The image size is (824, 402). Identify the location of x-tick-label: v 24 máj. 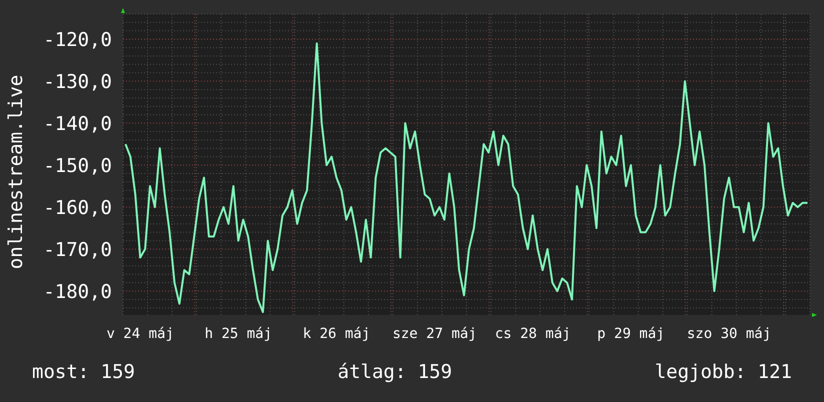
(140, 334).